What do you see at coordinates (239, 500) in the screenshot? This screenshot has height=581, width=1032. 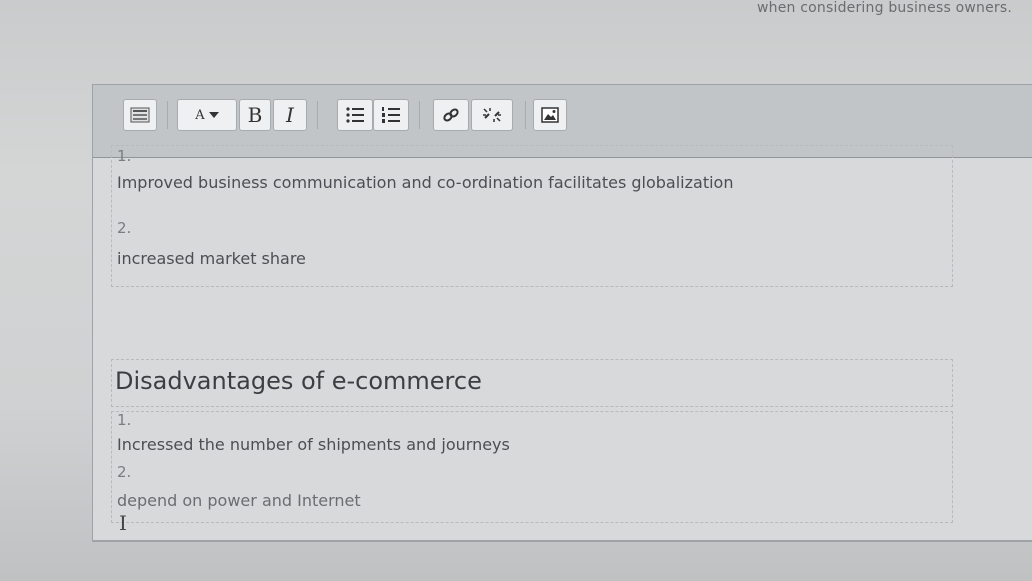 I see `list-item: depend on power and Internet` at bounding box center [239, 500].